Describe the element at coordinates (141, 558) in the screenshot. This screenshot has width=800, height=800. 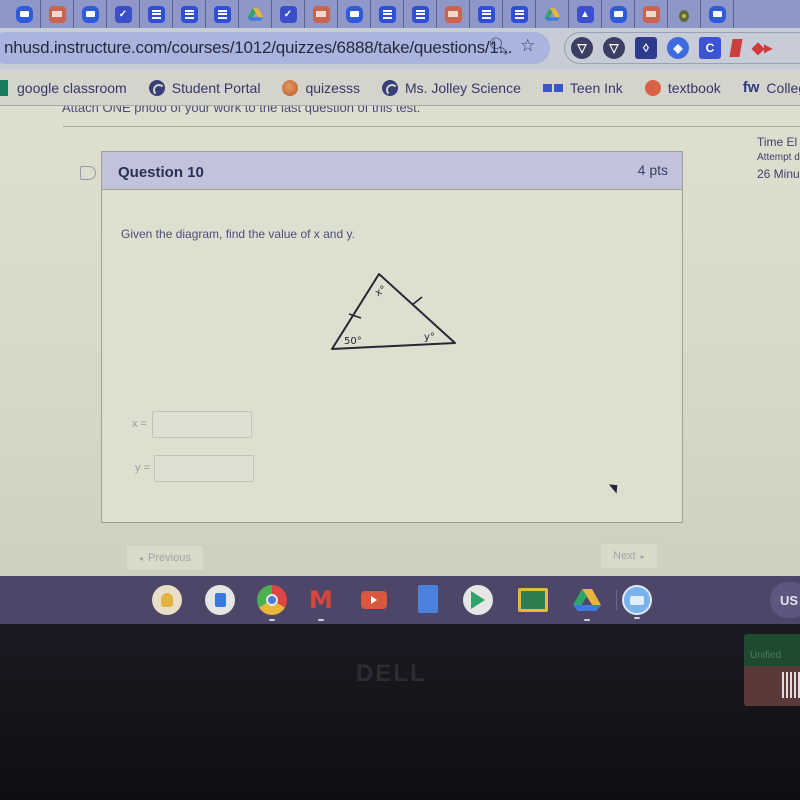
I see `chevron-left-icon: ◂` at that location.